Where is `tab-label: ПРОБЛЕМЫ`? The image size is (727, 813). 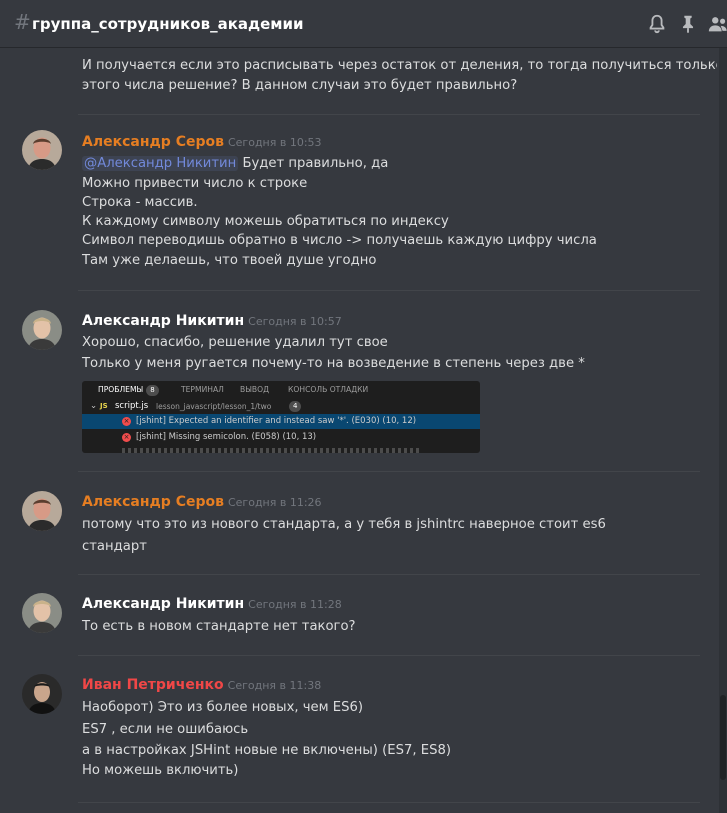
tab-label: ПРОБЛЕМЫ is located at coordinates (121, 389).